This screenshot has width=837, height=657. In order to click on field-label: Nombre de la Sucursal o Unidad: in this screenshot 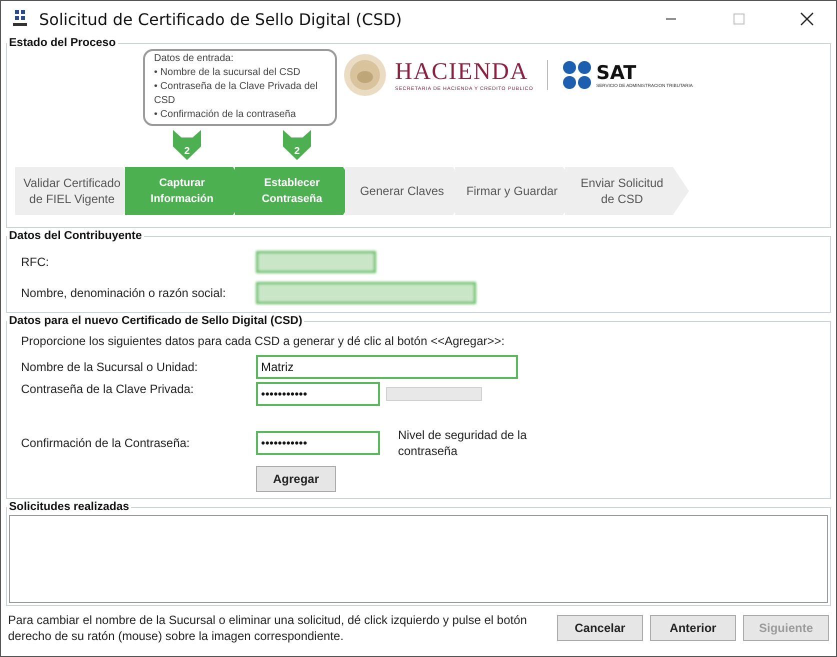, I will do `click(109, 367)`.